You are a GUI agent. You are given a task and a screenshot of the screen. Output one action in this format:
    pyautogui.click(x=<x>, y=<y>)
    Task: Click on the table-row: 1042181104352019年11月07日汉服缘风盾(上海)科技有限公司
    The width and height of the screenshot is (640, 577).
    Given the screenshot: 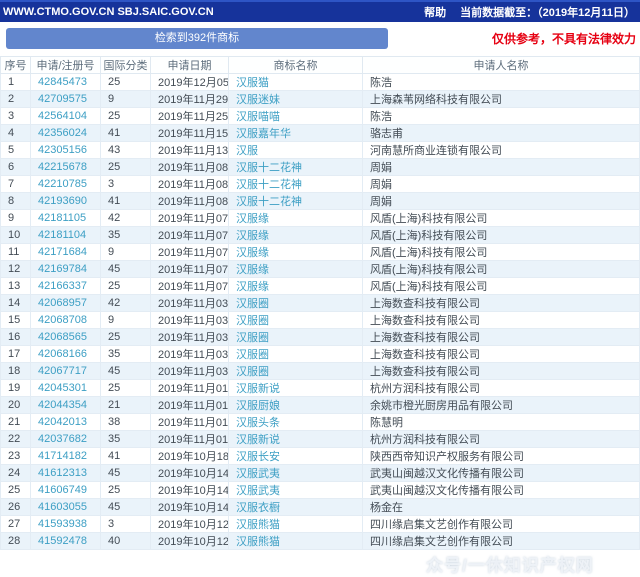 What is the action you would take?
    pyautogui.click(x=320, y=235)
    